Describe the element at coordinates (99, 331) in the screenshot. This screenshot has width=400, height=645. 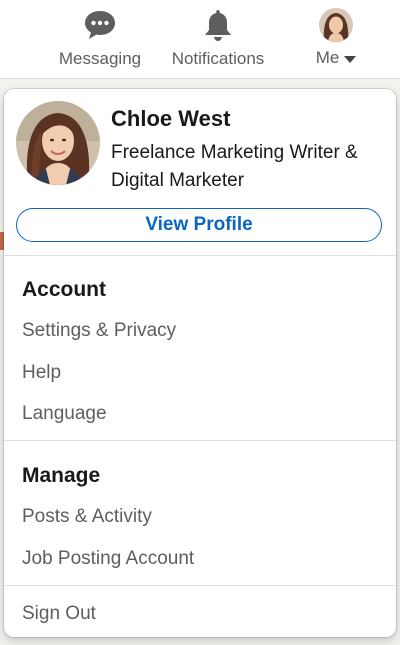
I see `settings-privacy-link: Settings & Privacy` at that location.